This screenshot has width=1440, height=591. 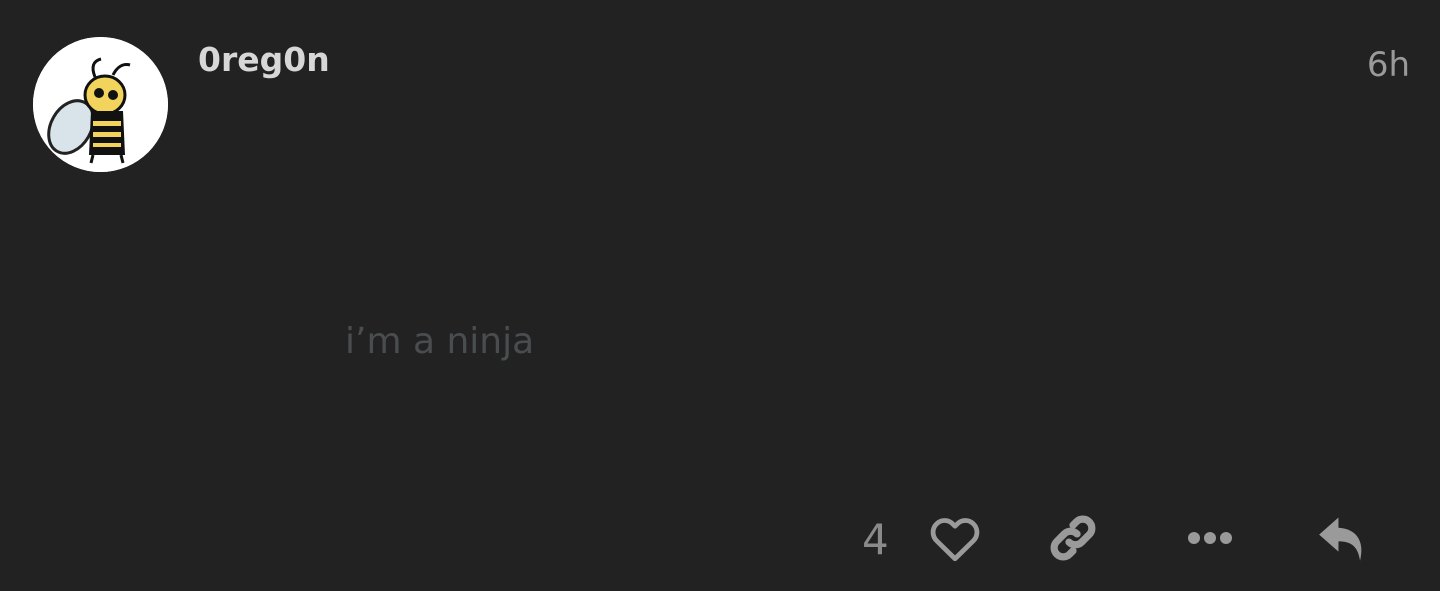 I want to click on bee-skull-avatar-icon, so click(x=100, y=104).